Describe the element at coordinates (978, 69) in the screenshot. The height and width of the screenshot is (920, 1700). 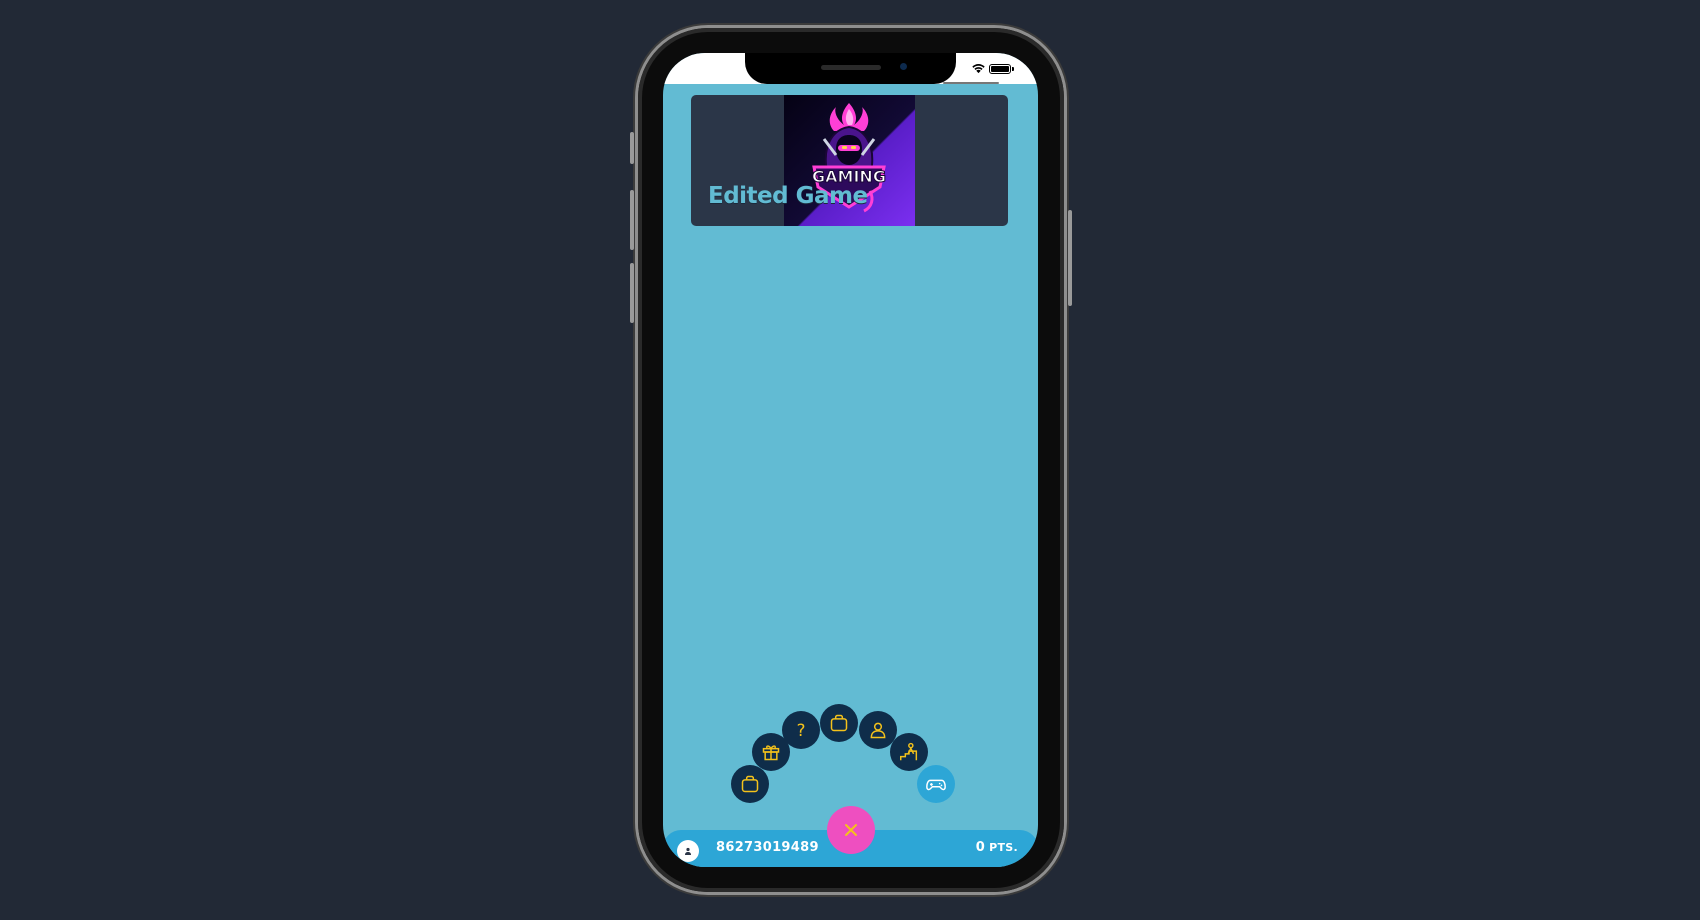
I see `wifi-icon` at that location.